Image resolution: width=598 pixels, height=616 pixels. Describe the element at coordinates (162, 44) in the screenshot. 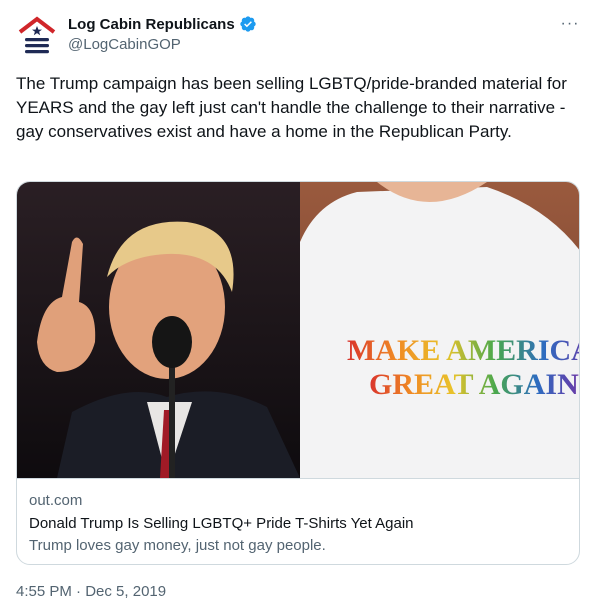

I see `handle: @LogCabinGOP` at that location.